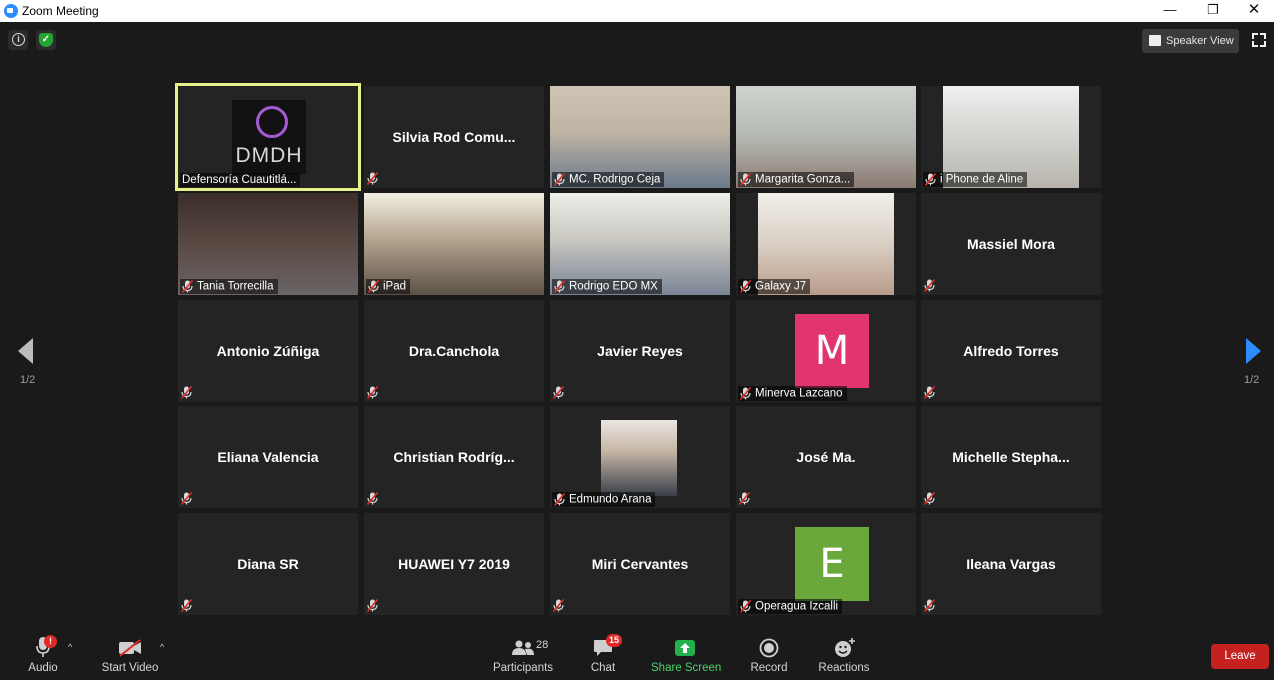 The width and height of the screenshot is (1274, 680). I want to click on minimize-button: —, so click(1170, 11).